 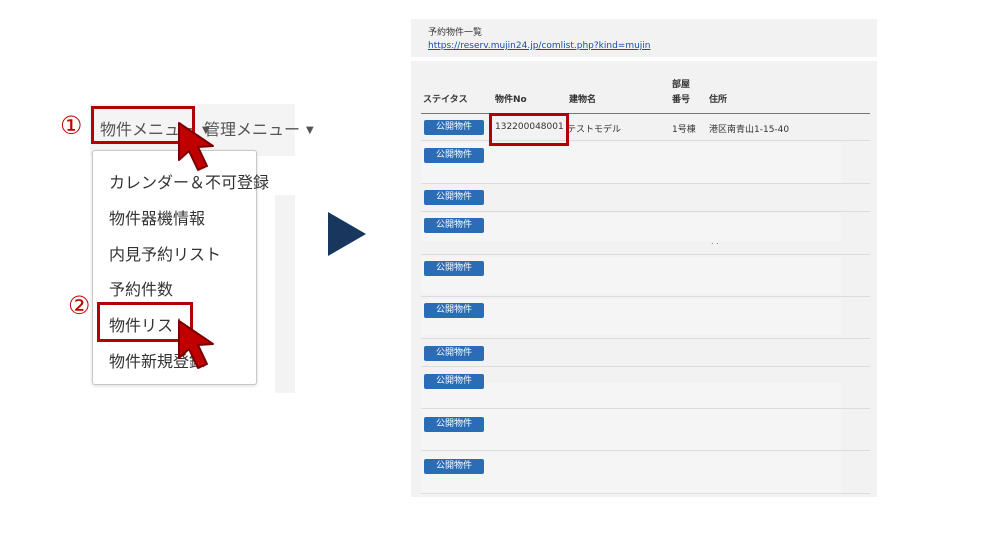 I want to click on cell-room: 1号棟, so click(x=684, y=130).